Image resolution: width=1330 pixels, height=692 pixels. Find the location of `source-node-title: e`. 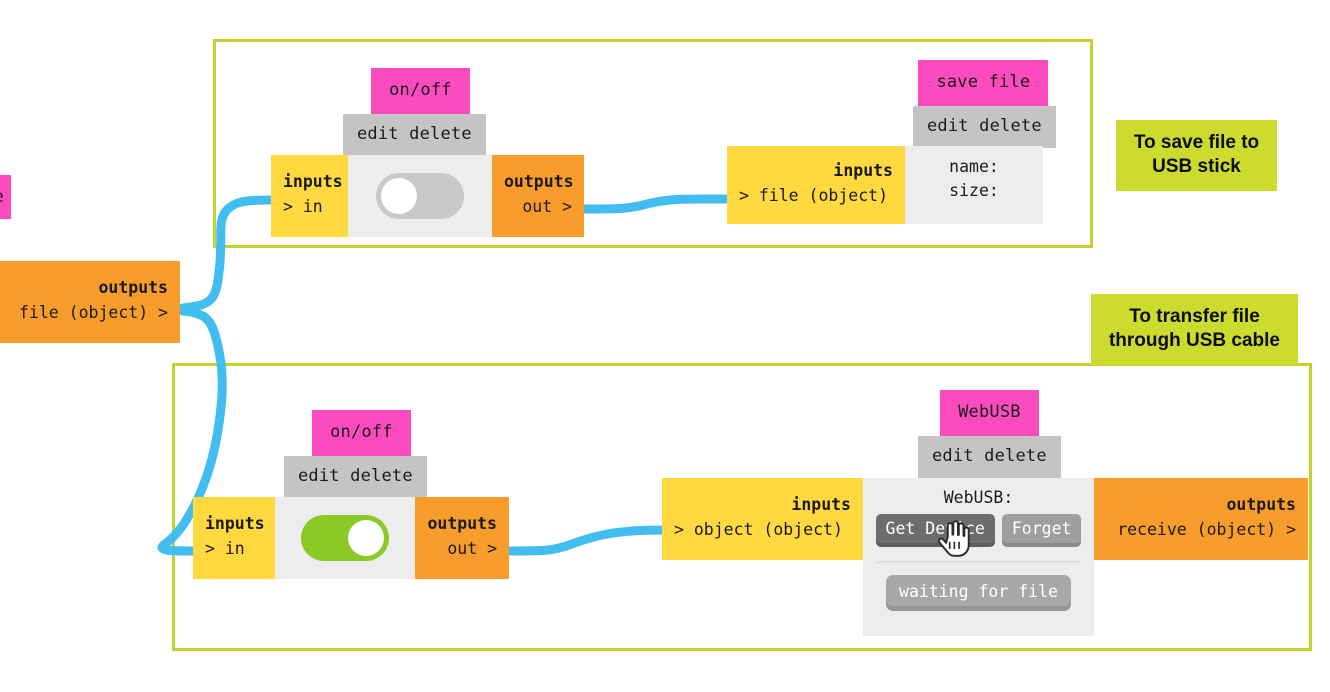

source-node-title: e is located at coordinates (5, 197).